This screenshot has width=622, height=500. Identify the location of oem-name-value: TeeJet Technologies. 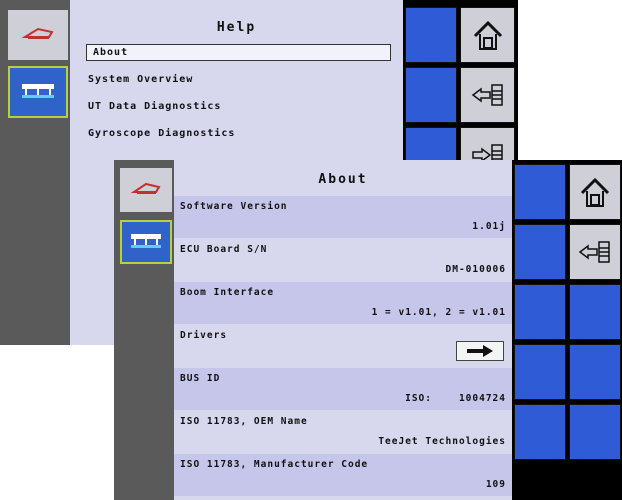
(442, 441).